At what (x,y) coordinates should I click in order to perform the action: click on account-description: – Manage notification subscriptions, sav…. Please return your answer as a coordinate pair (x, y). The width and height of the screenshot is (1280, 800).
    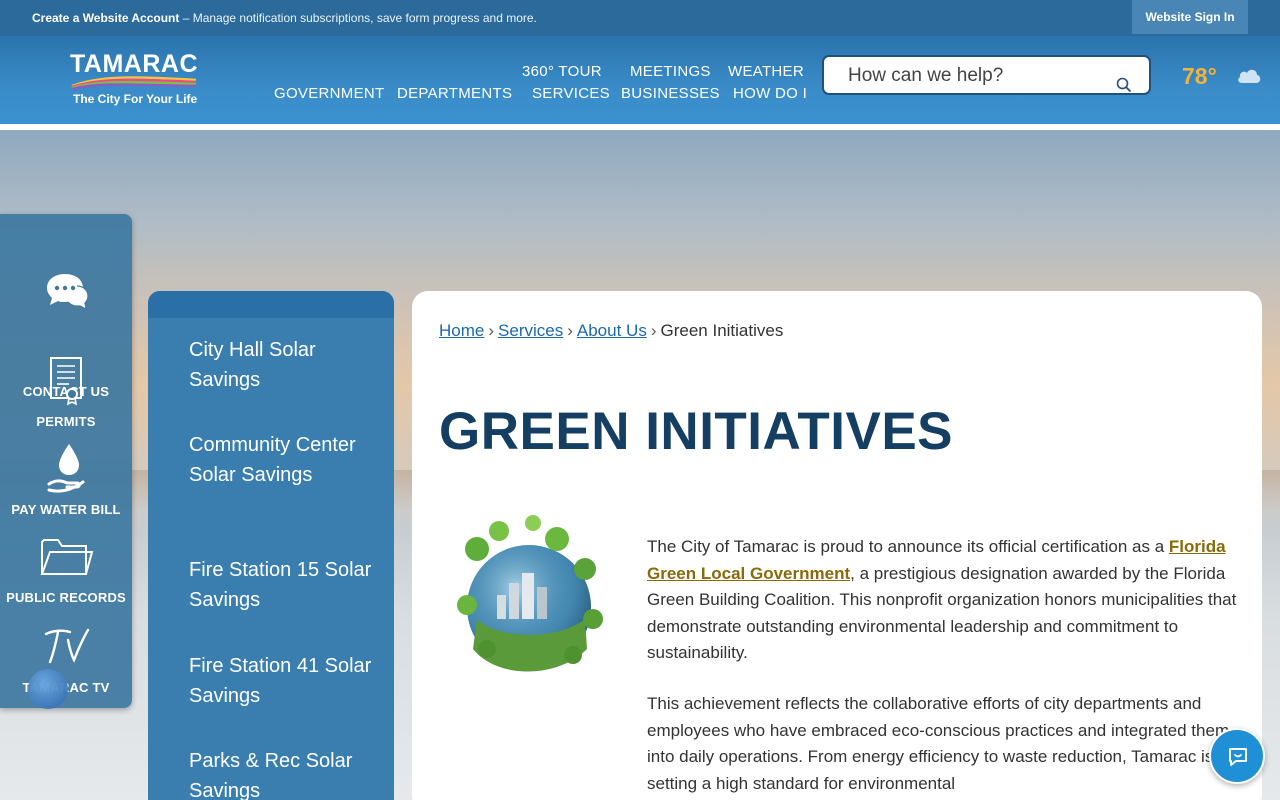
    Looking at the image, I should click on (358, 18).